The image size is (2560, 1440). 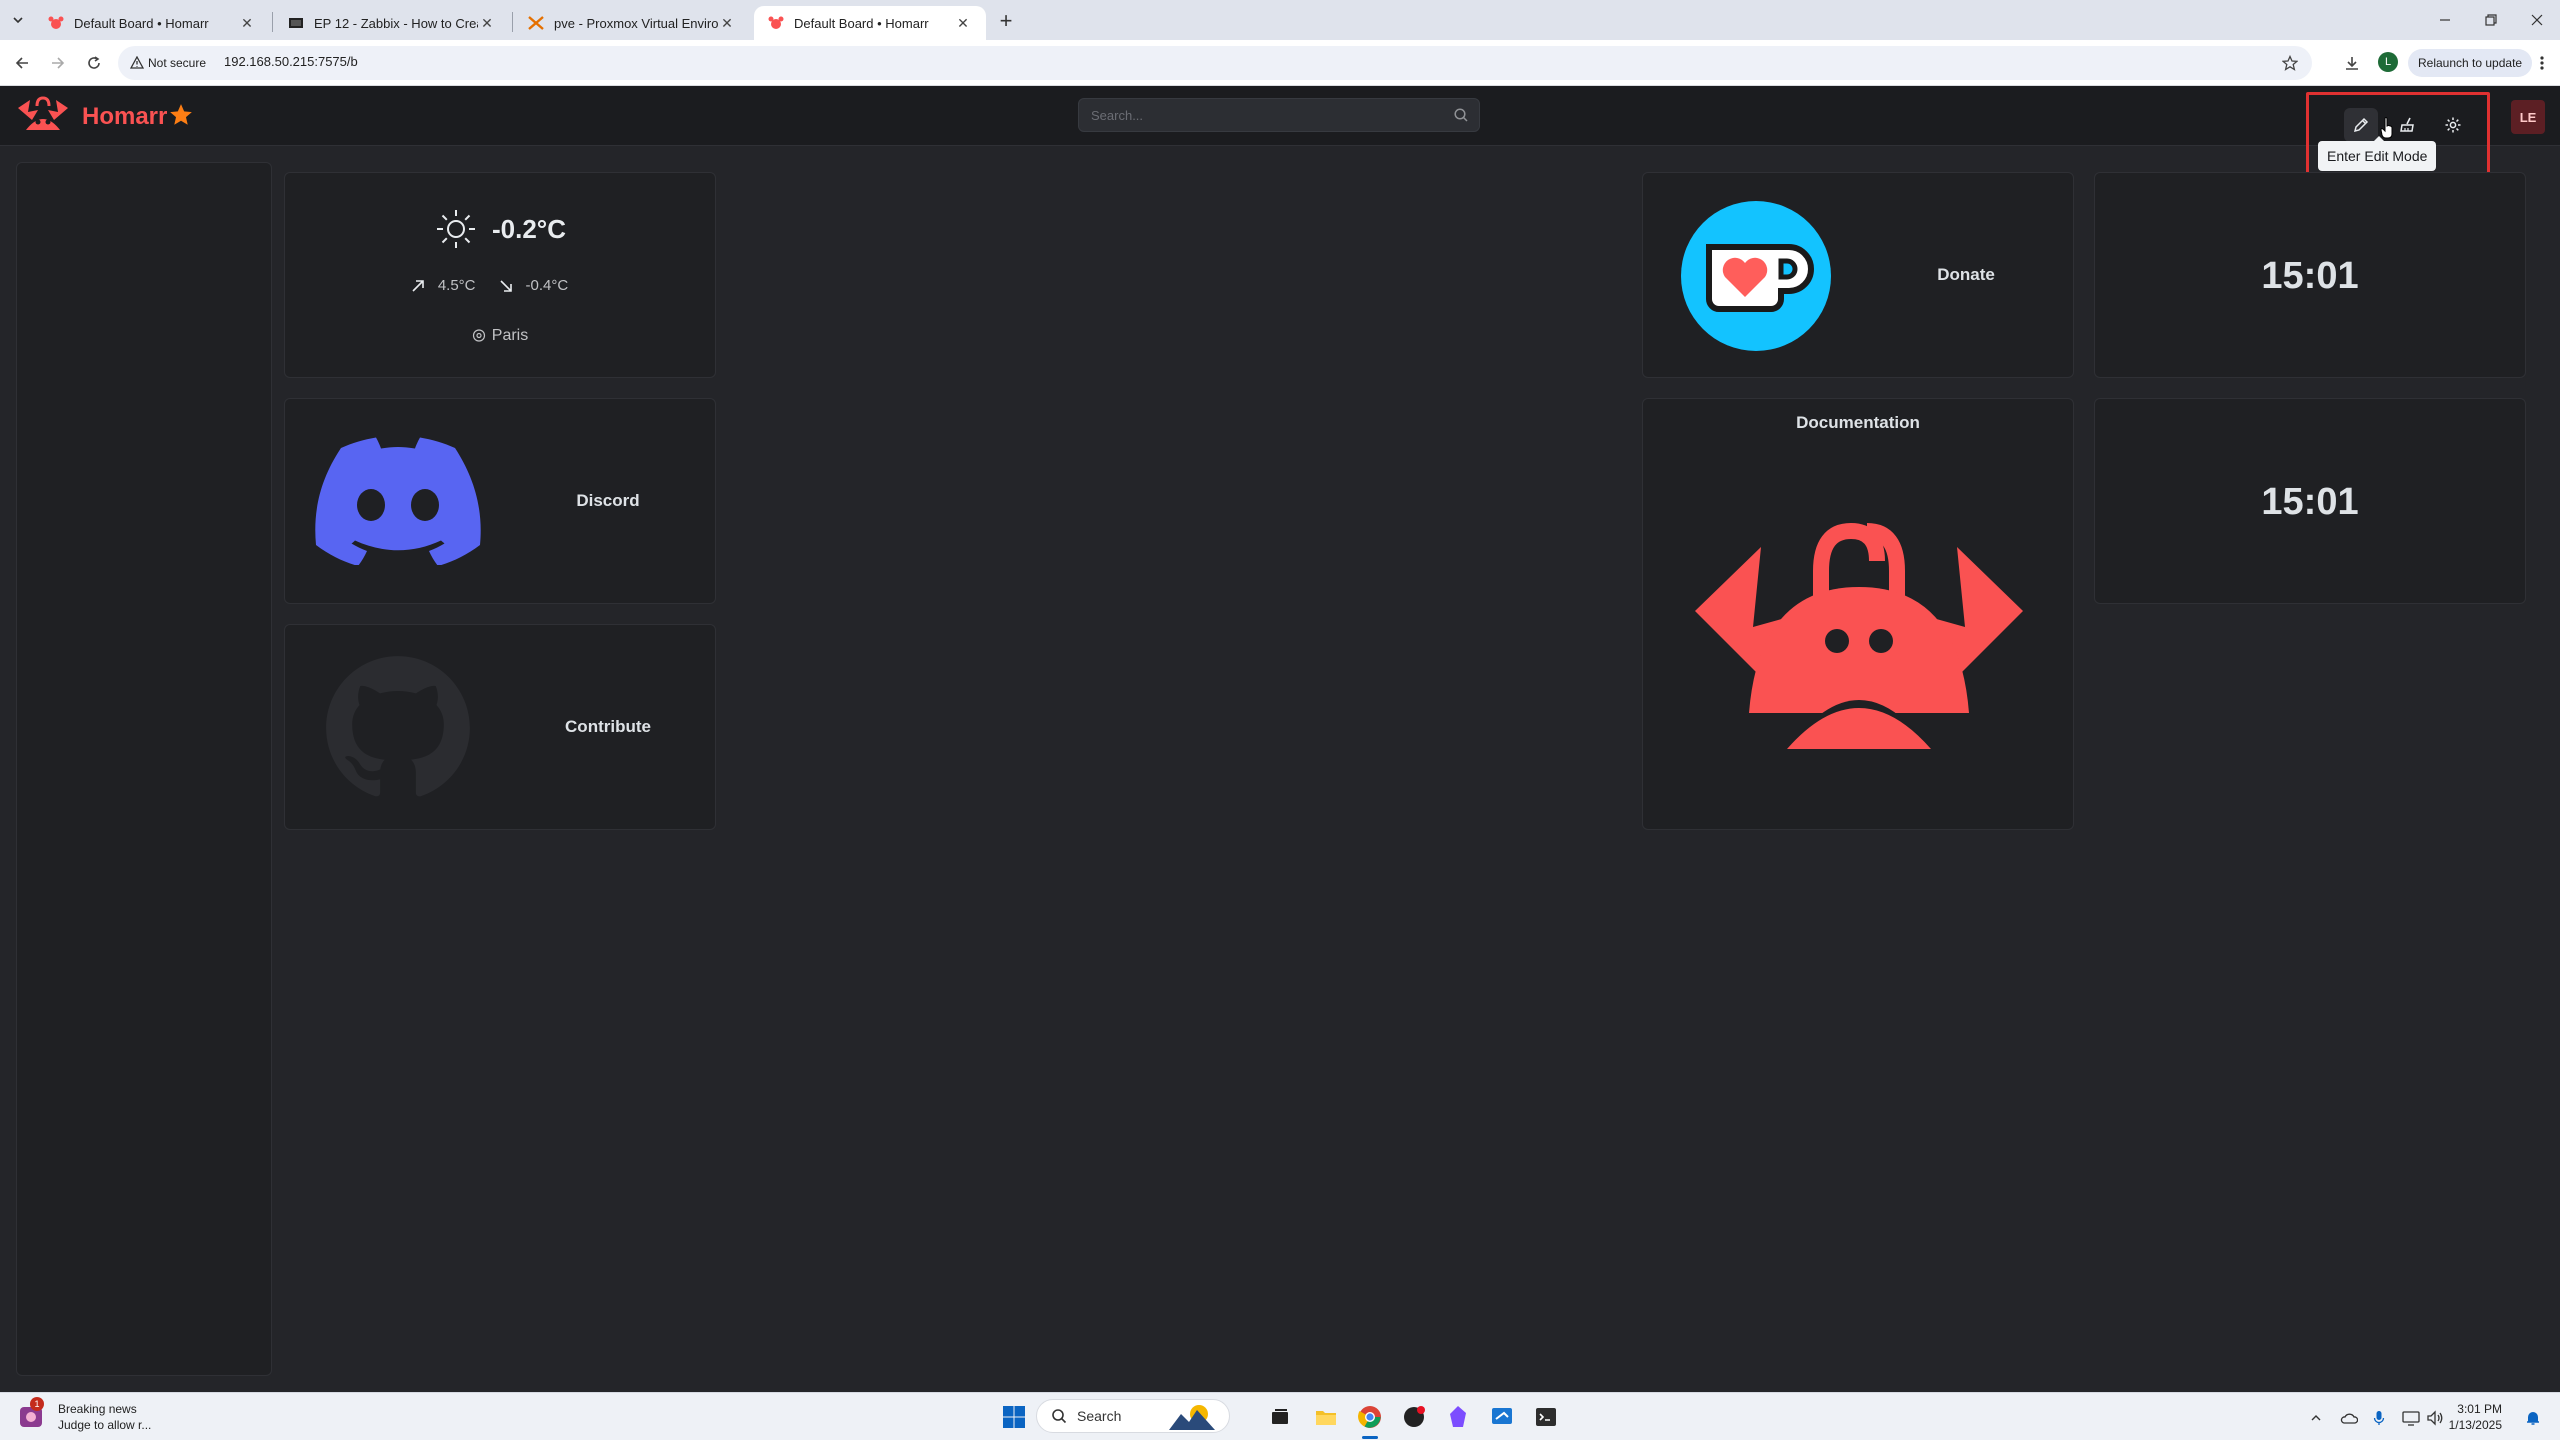 I want to click on edit-mode-button, so click(x=2361, y=125).